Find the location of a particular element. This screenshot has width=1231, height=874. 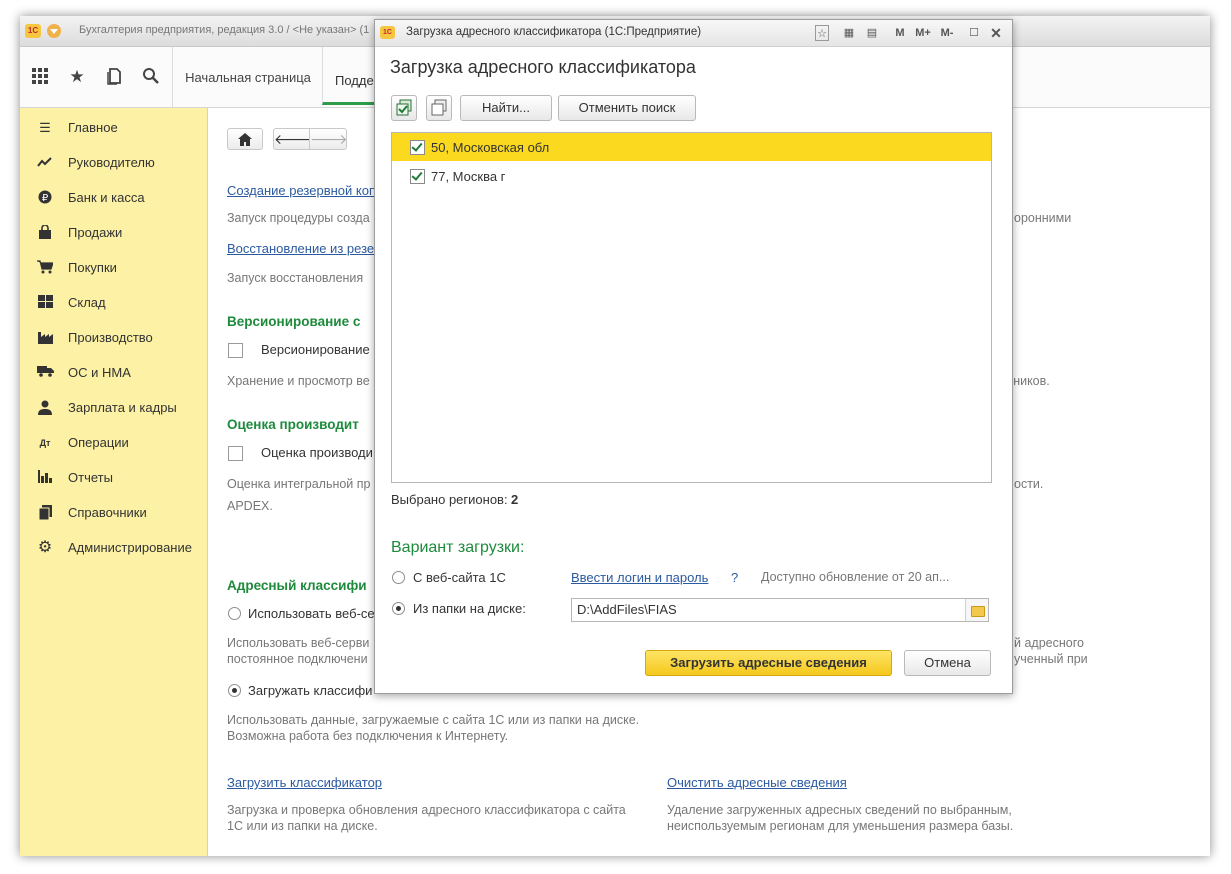

check-all-button is located at coordinates (404, 108).